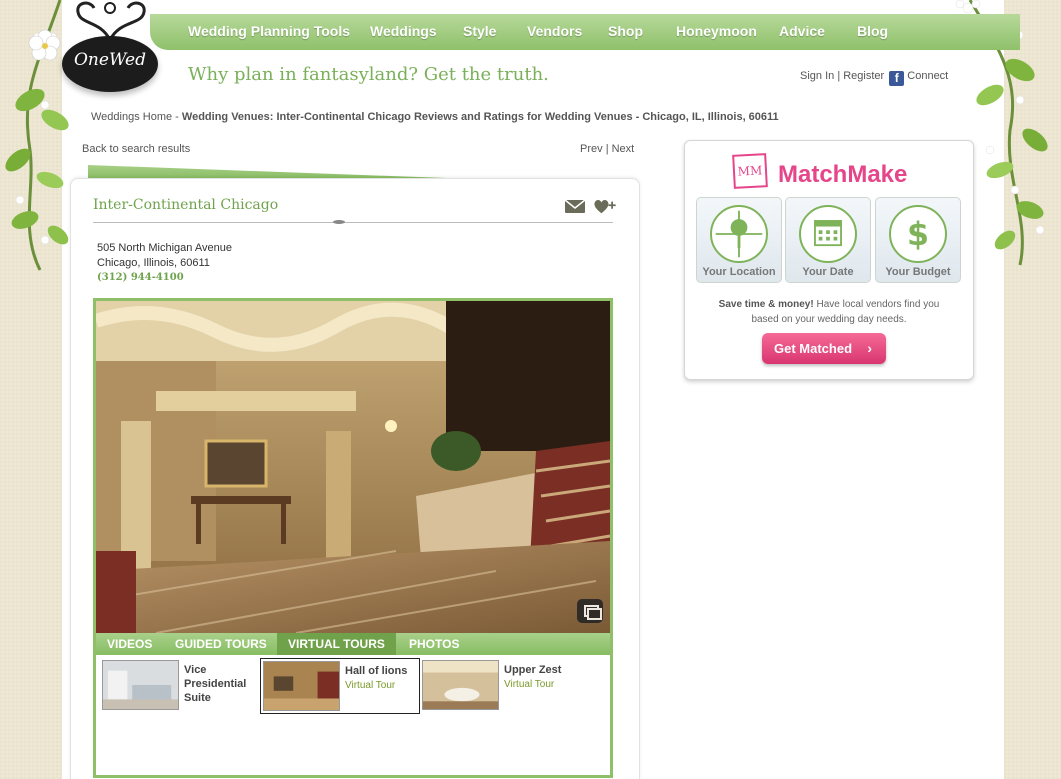  I want to click on sign-in-link: Sign In, so click(817, 76).